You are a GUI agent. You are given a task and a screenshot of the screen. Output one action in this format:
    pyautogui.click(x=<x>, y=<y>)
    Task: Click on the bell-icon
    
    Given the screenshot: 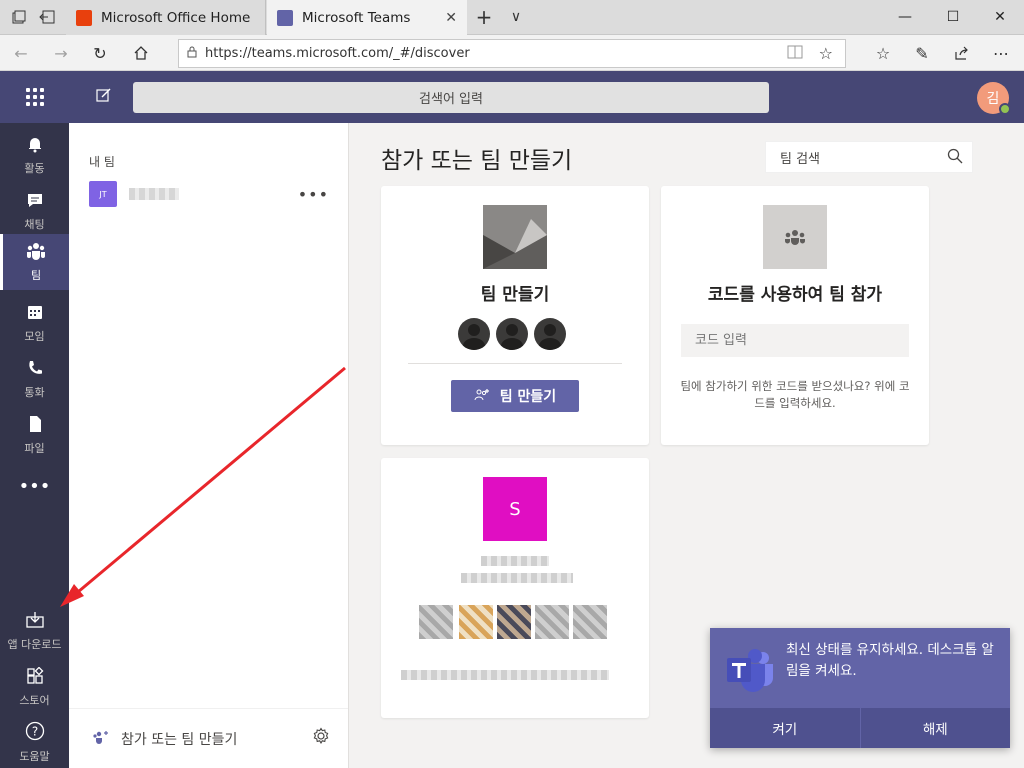 What is the action you would take?
    pyautogui.click(x=35, y=146)
    